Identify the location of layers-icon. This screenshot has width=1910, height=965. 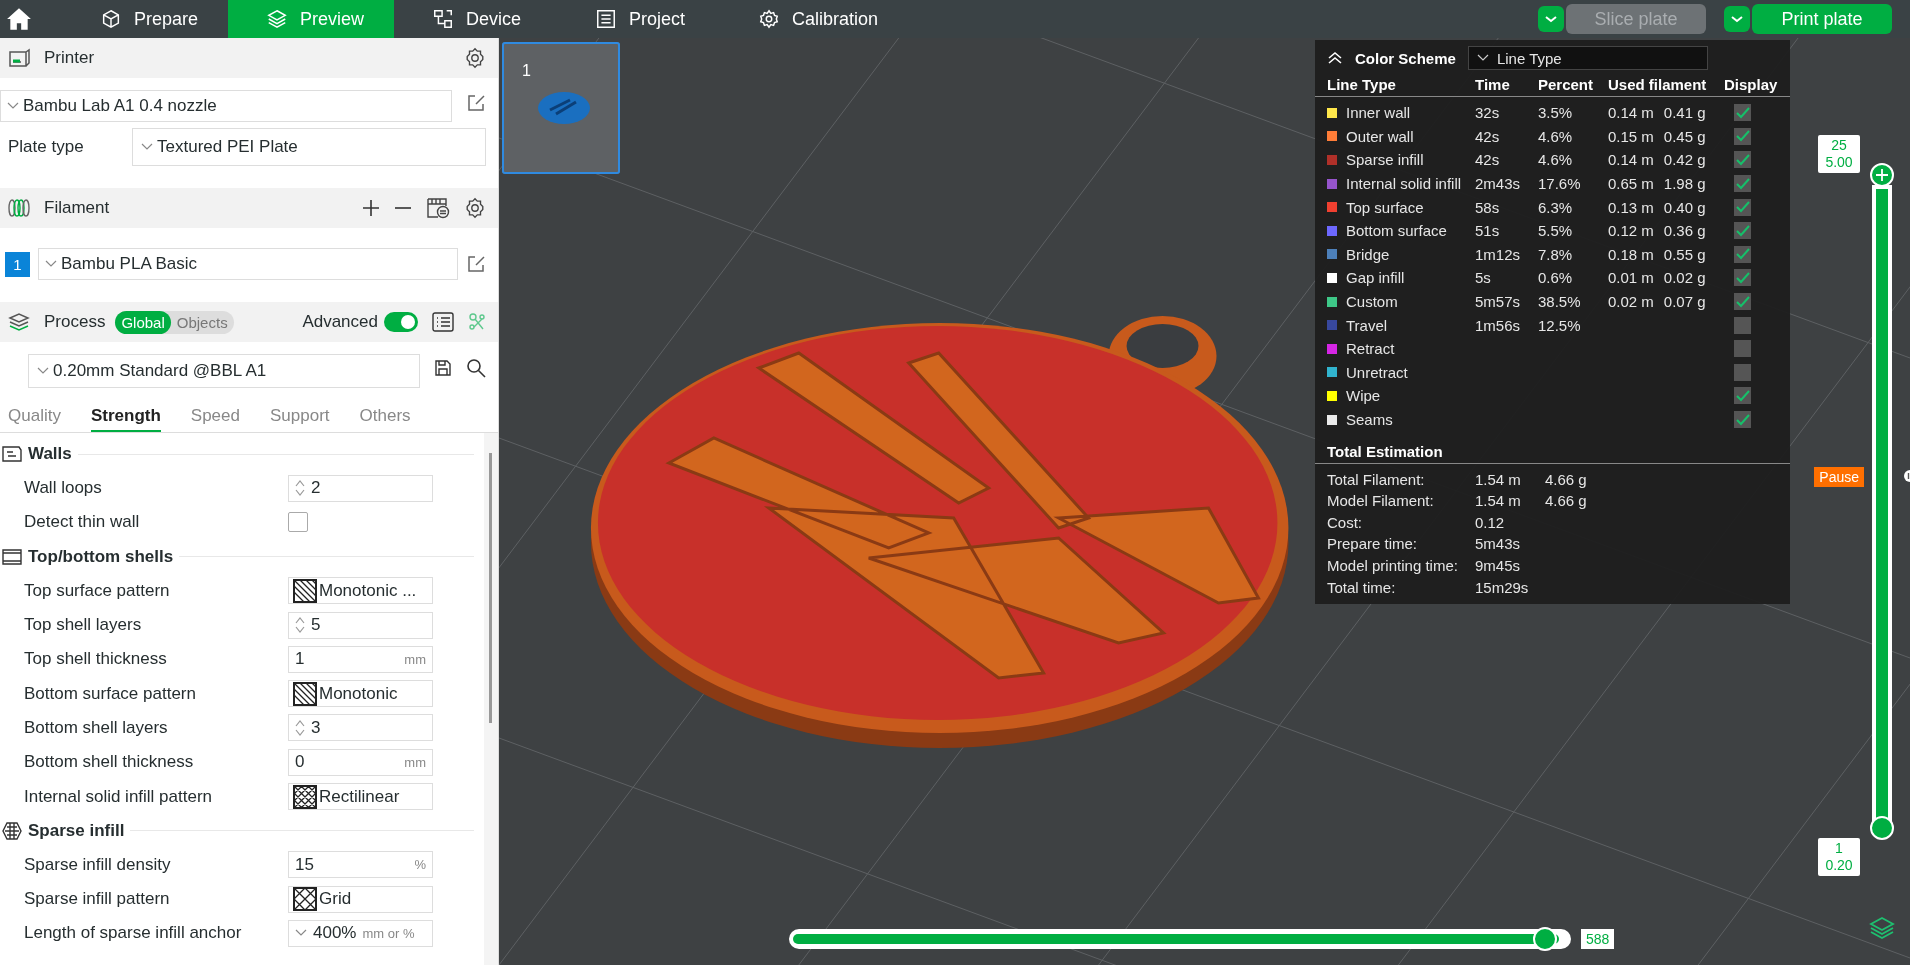
(1882, 928).